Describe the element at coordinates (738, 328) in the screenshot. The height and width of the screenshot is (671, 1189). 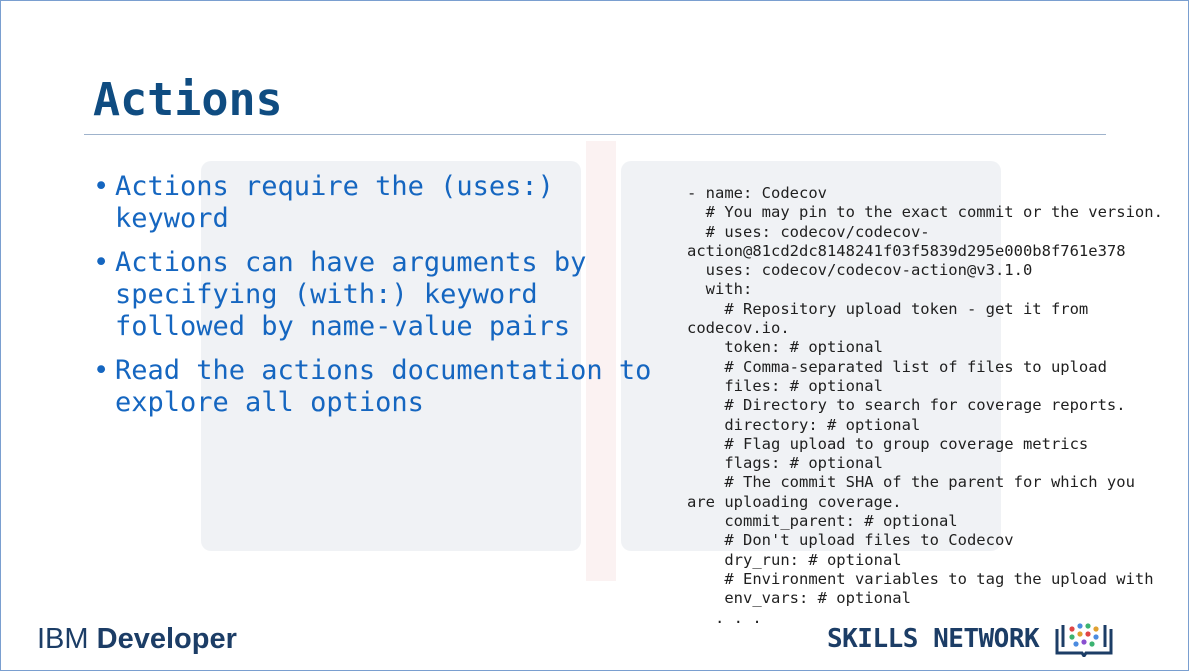
I see `code-line: codecov.io.` at that location.